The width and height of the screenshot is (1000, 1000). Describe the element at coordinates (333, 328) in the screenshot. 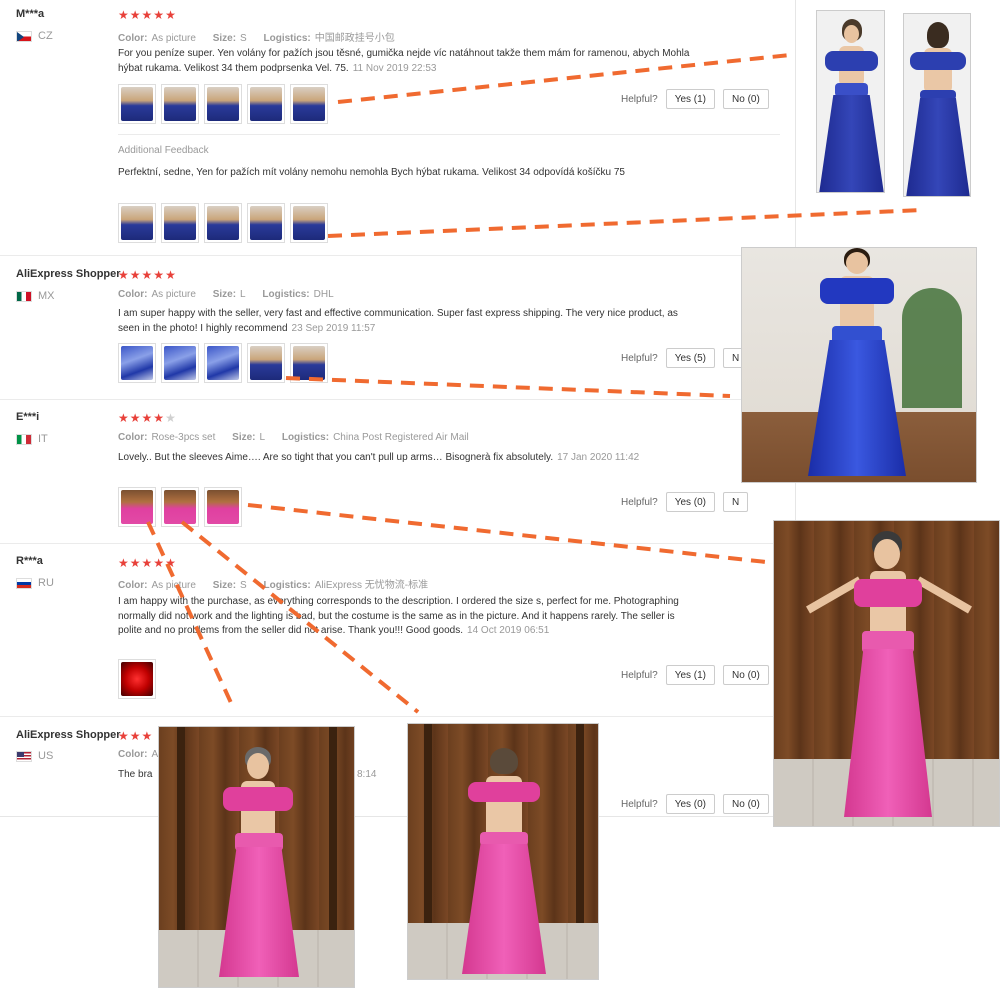

I see `review-date: 23 Sep 2019 11:57` at that location.